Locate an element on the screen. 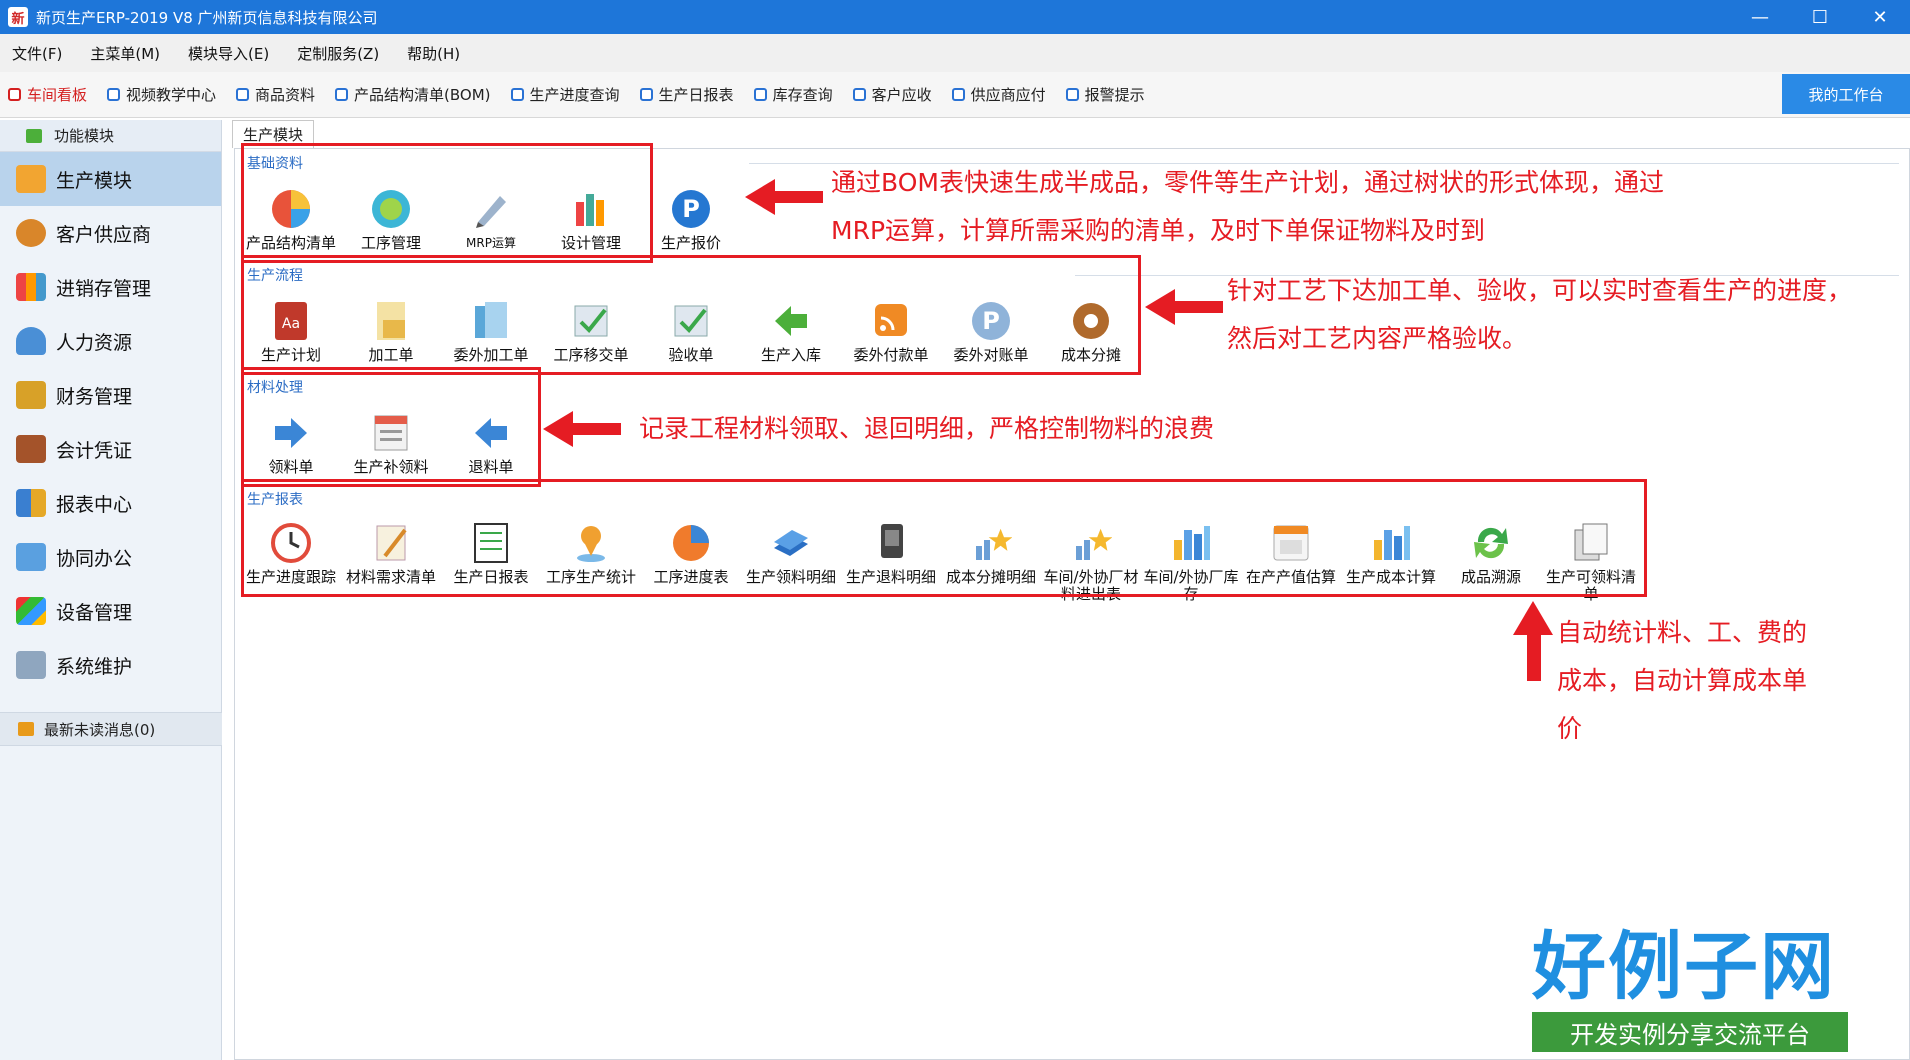  toolbar-payable: 供应商应付 is located at coordinates (998, 94).